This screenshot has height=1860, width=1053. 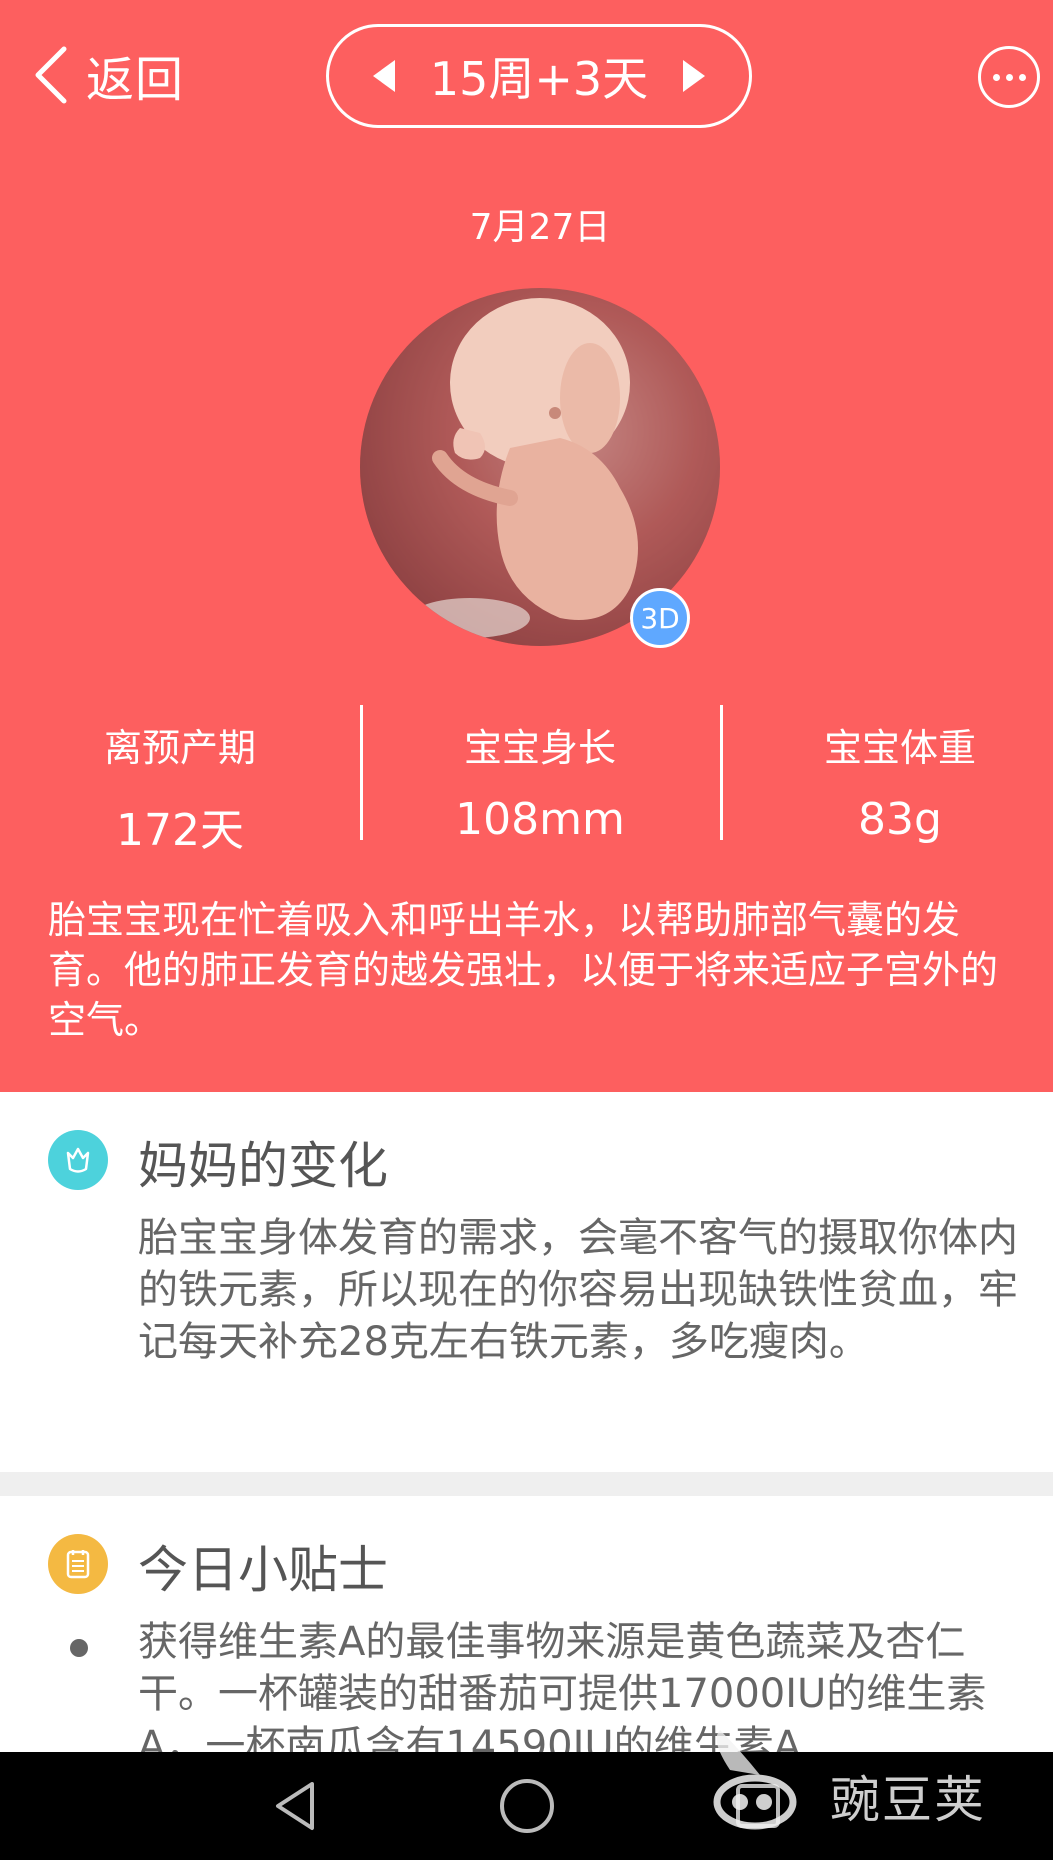 What do you see at coordinates (78, 1564) in the screenshot?
I see `notepad-icon` at bounding box center [78, 1564].